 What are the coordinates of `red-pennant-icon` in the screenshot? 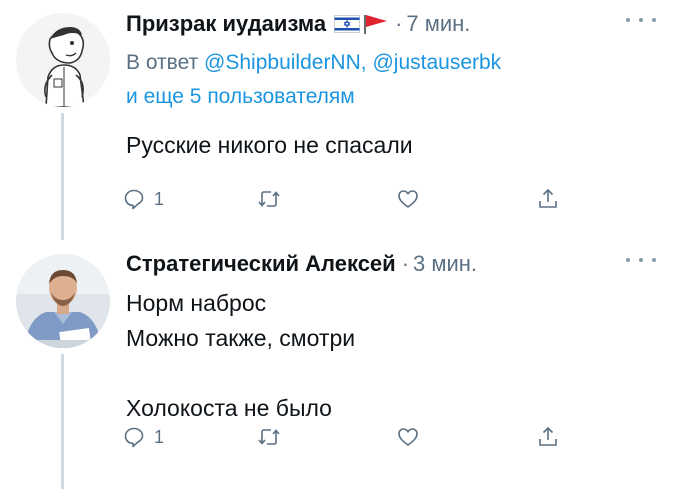 It's located at (376, 24).